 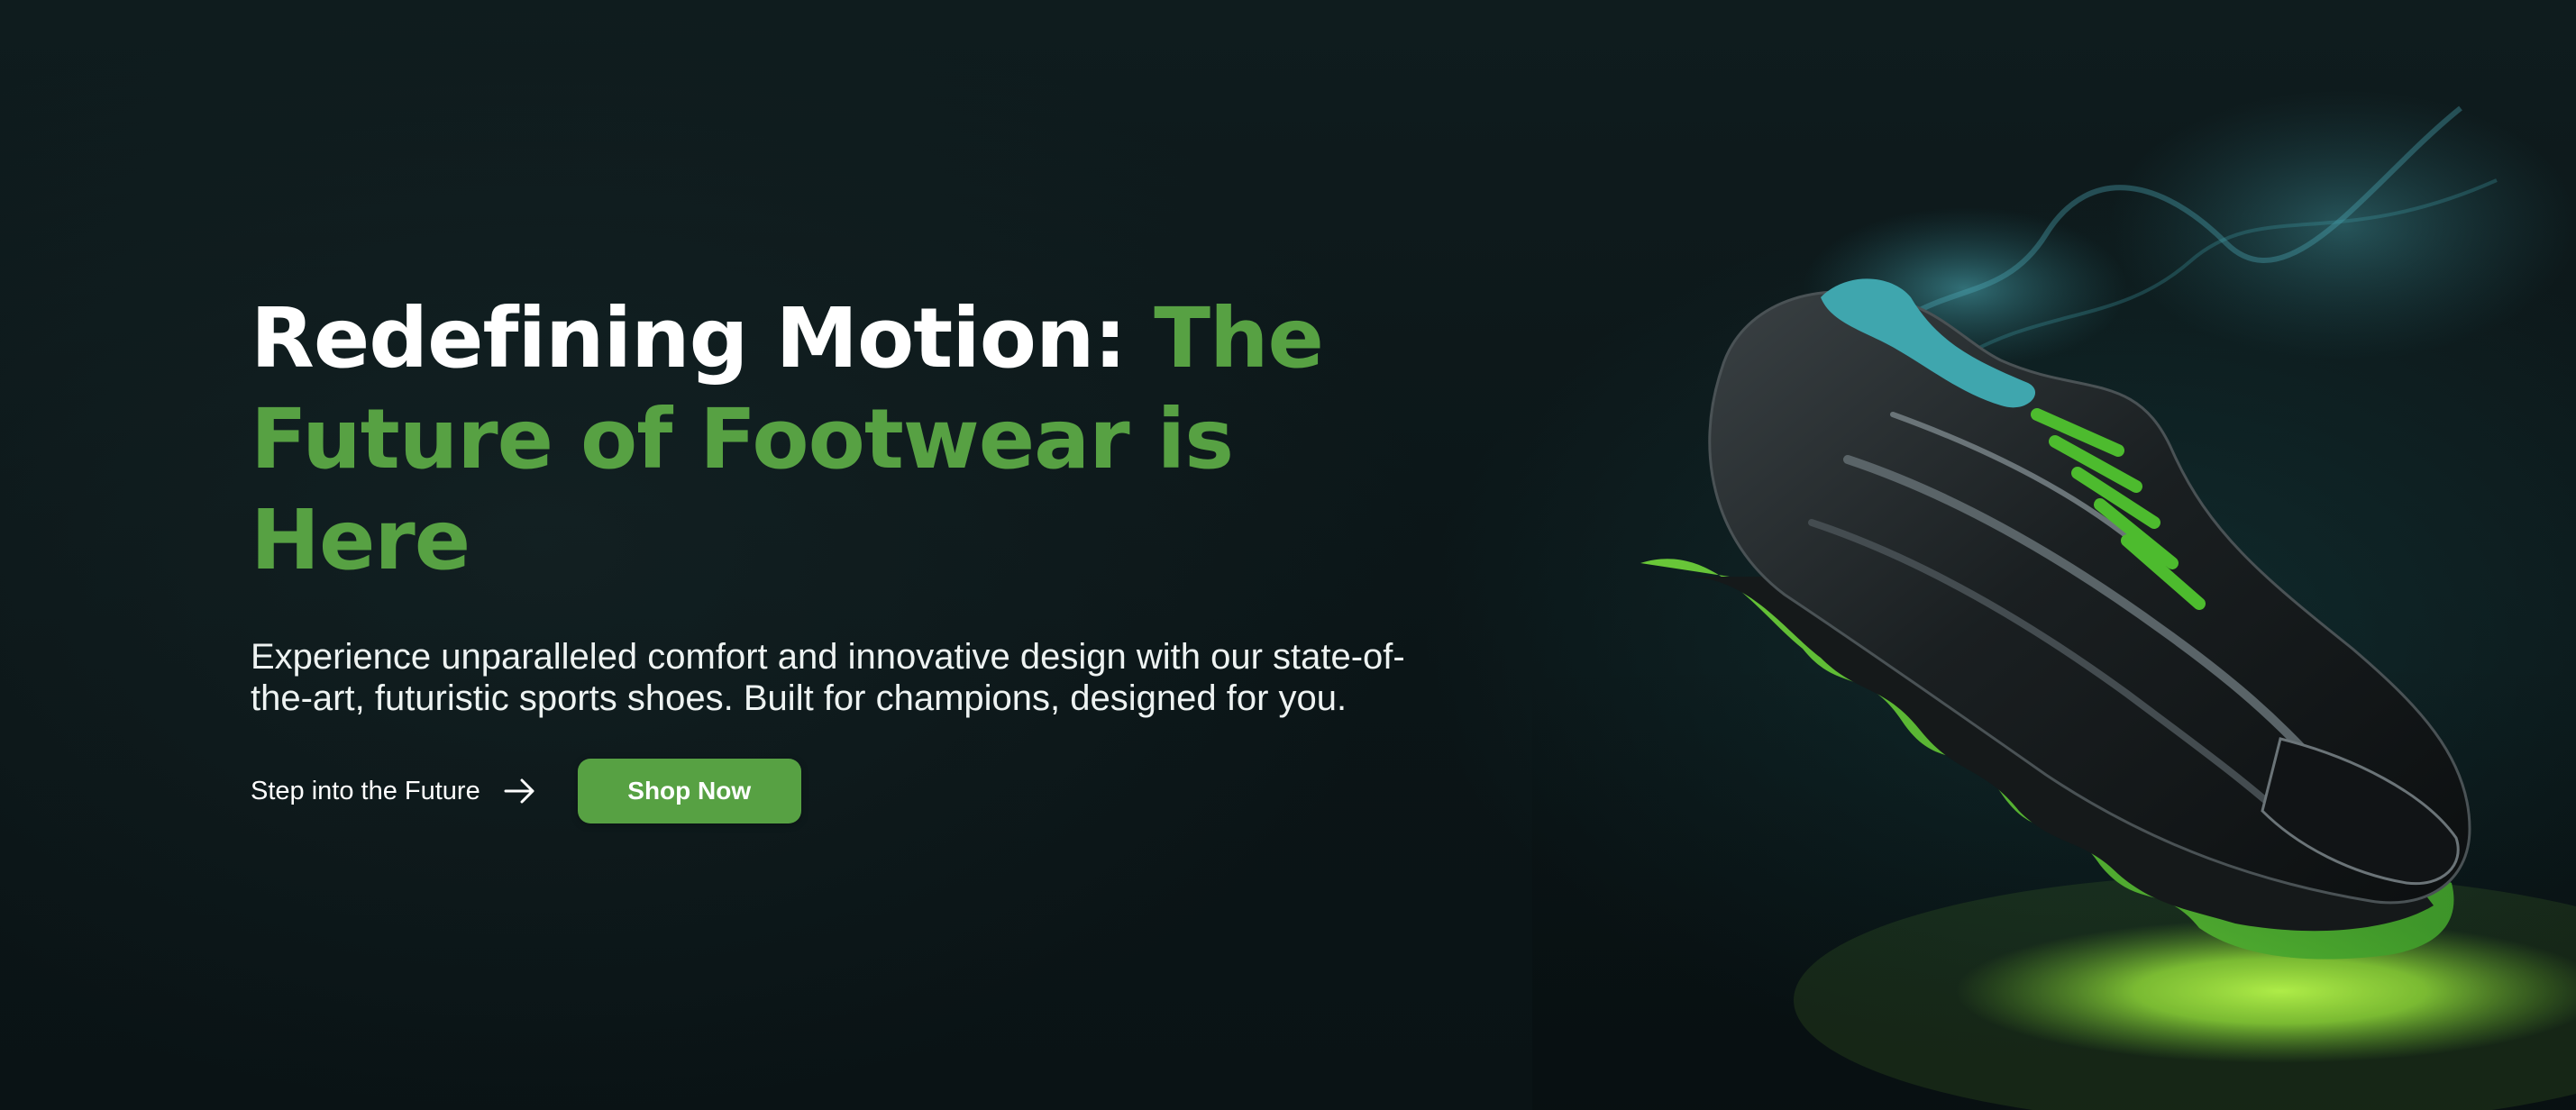 I want to click on step-into-future-link: Step into the Future, so click(x=394, y=791).